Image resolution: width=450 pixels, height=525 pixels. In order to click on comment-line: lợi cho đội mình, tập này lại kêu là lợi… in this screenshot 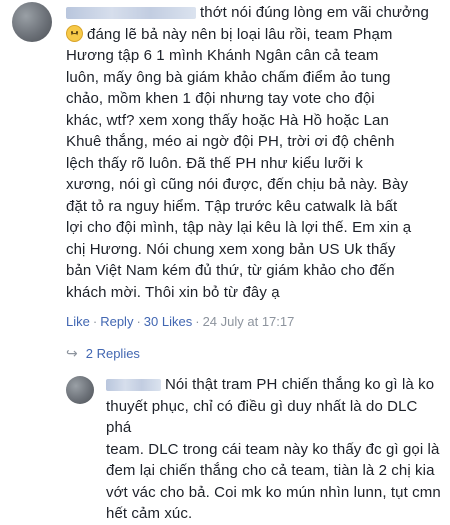, I will do `click(239, 227)`.